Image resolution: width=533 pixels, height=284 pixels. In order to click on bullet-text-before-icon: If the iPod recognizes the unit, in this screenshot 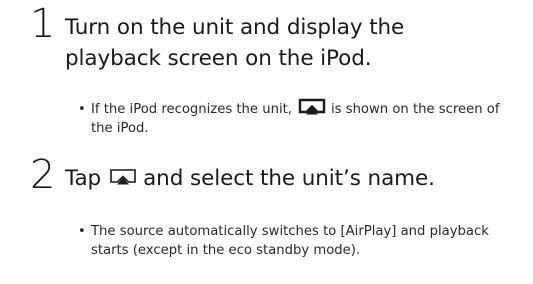, I will do `click(191, 109)`.